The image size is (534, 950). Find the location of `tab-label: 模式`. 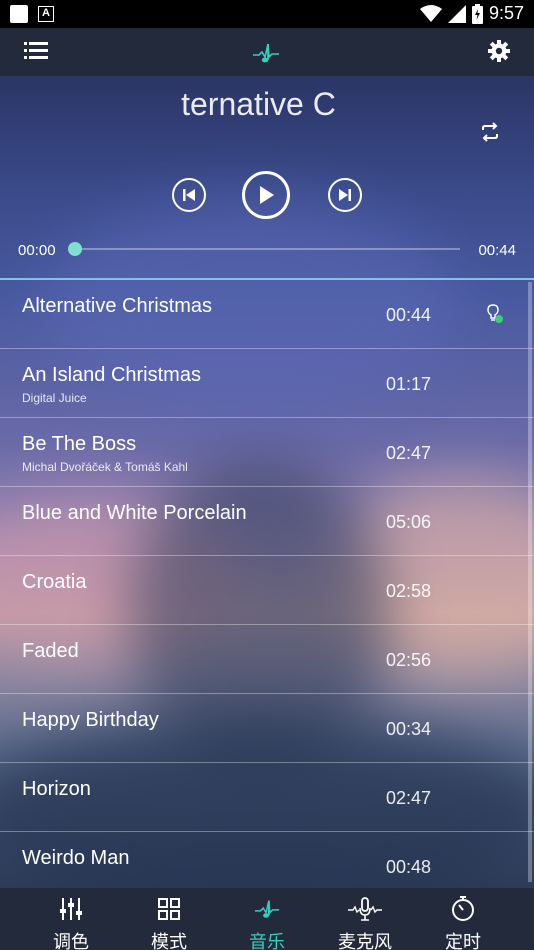

tab-label: 模式 is located at coordinates (169, 941).